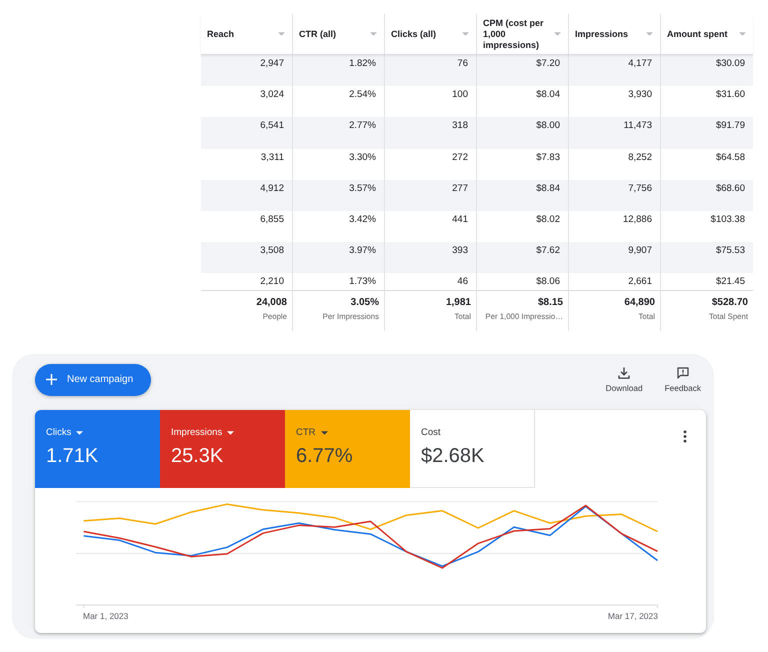 The image size is (768, 652). I want to click on table-cell: 6,541, so click(247, 133).